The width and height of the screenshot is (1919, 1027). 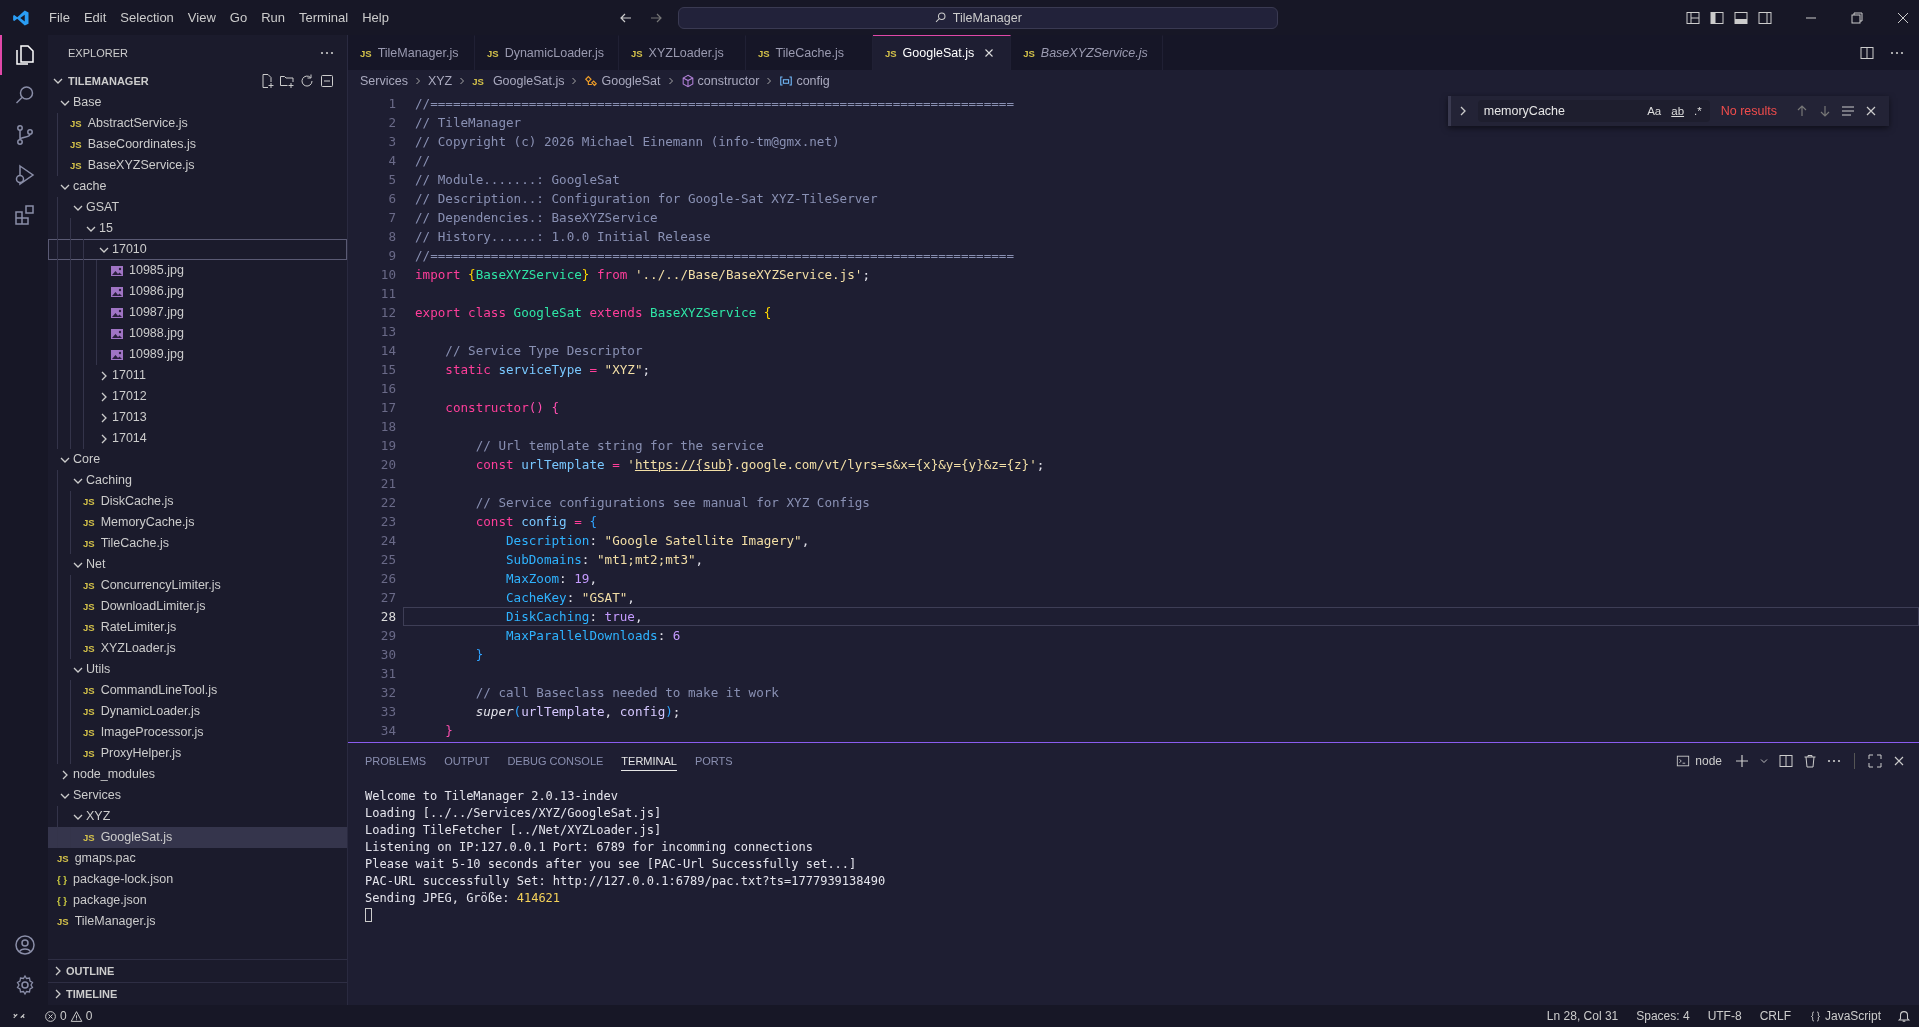 I want to click on tree-item: GSAT, so click(x=197, y=207).